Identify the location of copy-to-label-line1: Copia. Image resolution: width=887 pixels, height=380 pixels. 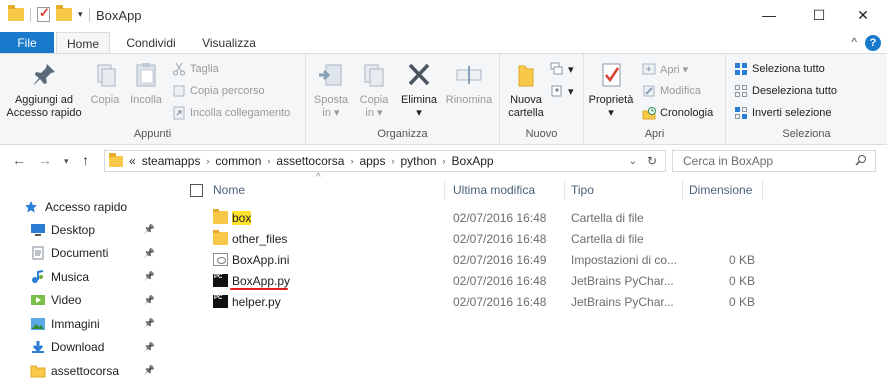
(374, 100).